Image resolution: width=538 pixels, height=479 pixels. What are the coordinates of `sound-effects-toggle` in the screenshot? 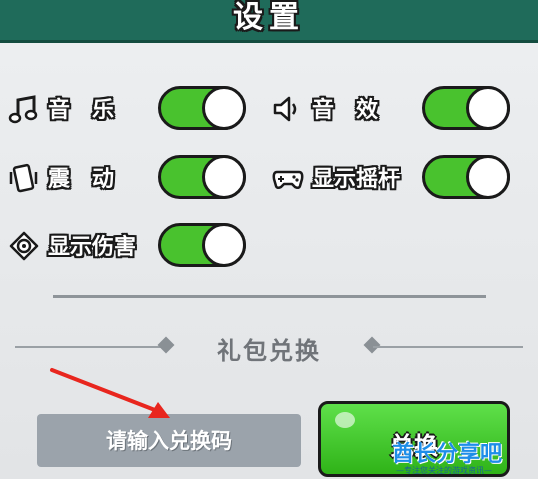 It's located at (466, 108).